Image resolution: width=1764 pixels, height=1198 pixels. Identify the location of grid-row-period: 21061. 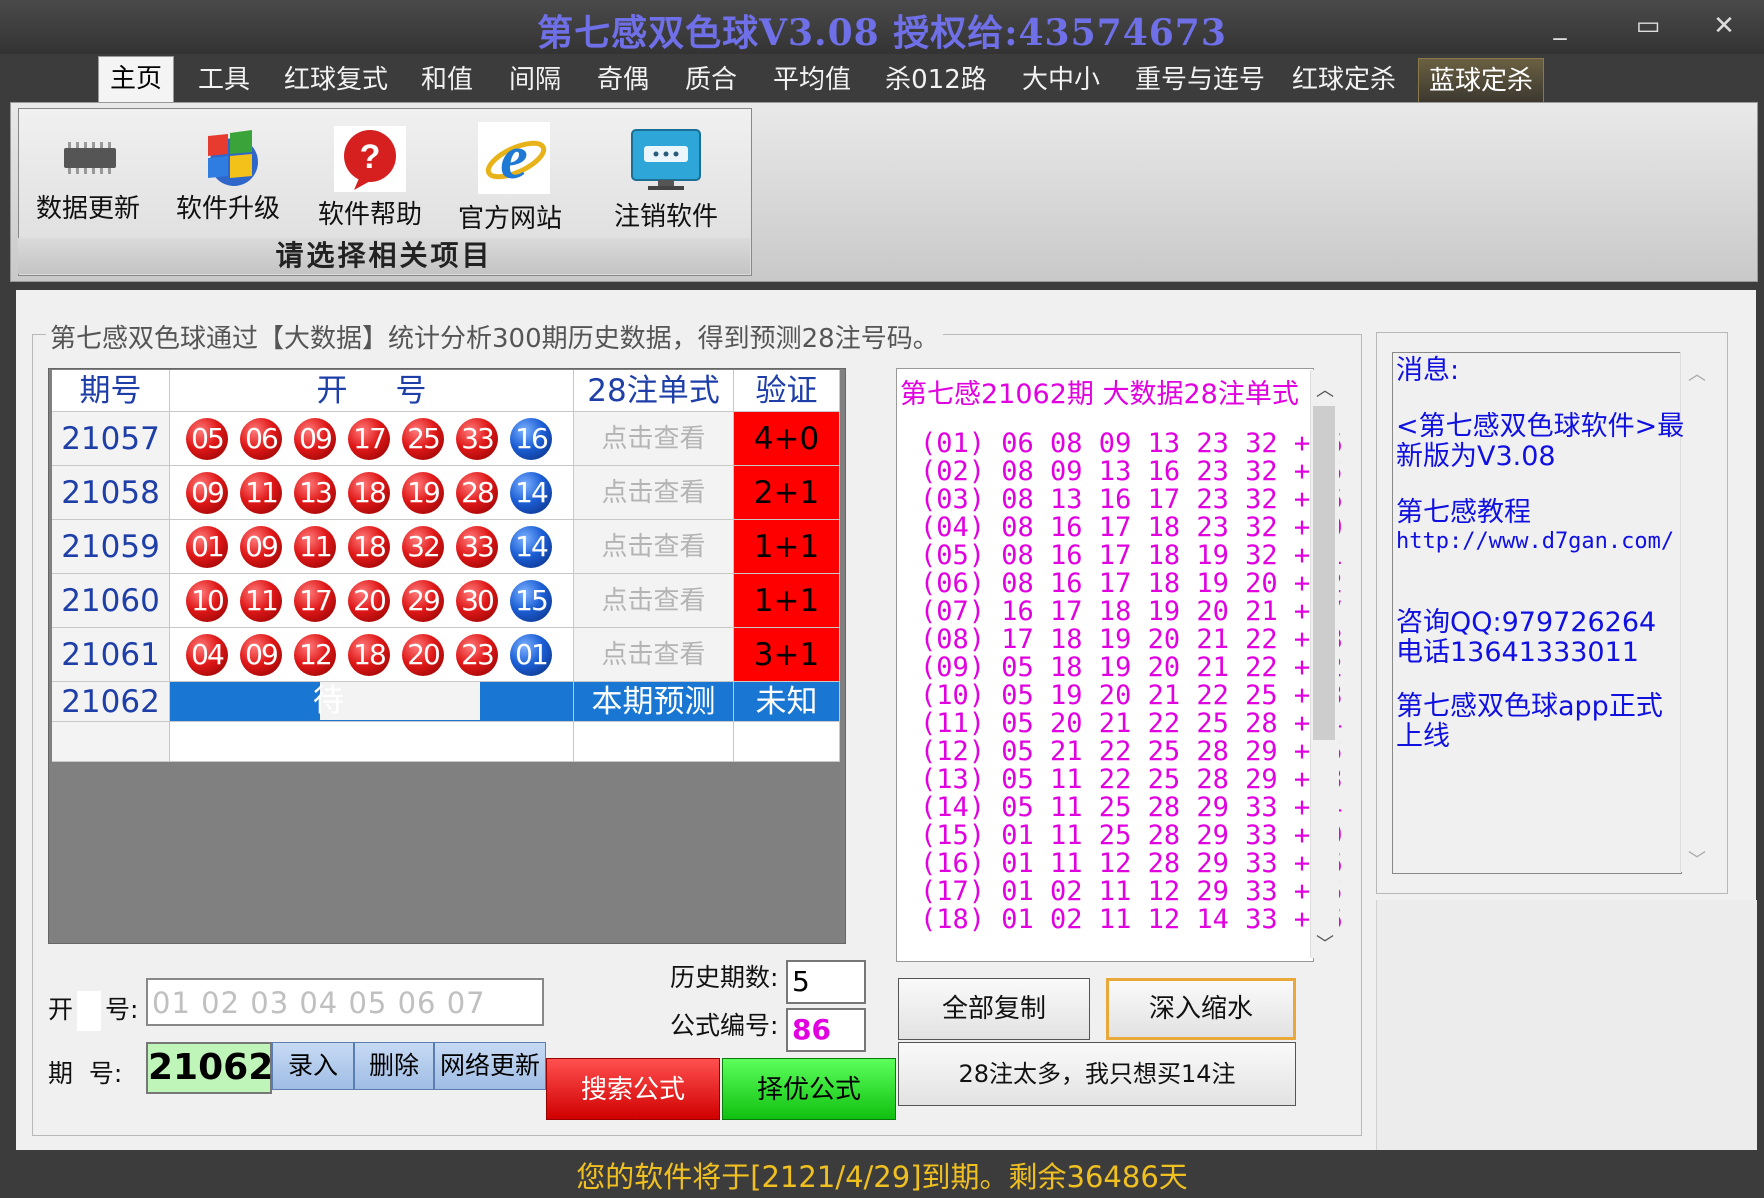
(111, 655).